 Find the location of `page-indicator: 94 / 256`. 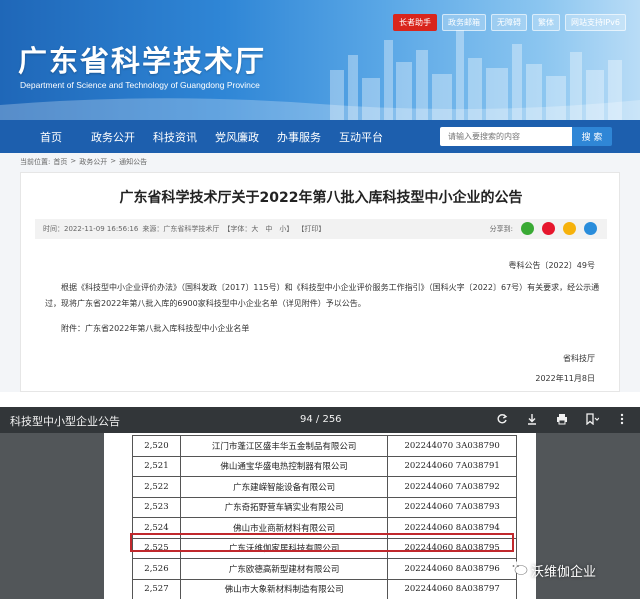

page-indicator: 94 / 256 is located at coordinates (321, 419).